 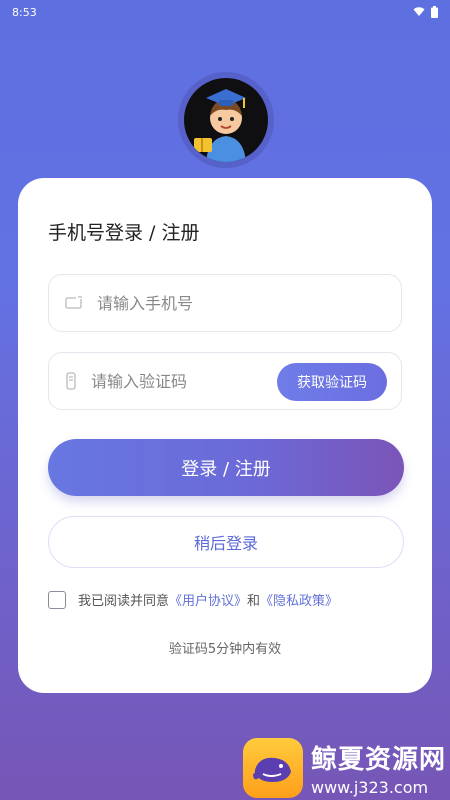 I want to click on agreement-row: 我已阅读并同意 《用户协议》 和 《隐私政策》, so click(x=193, y=599).